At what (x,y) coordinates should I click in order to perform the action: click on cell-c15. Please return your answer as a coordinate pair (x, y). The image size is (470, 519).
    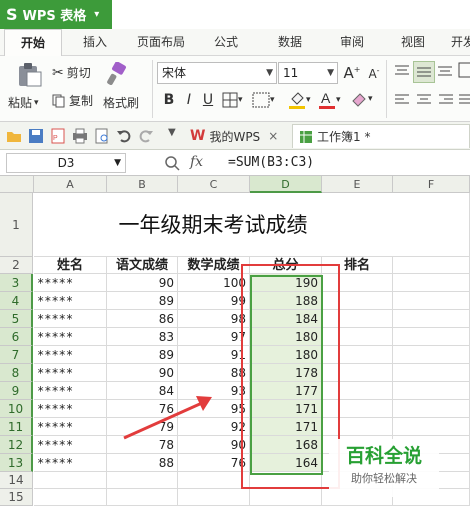
    Looking at the image, I should click on (214, 497).